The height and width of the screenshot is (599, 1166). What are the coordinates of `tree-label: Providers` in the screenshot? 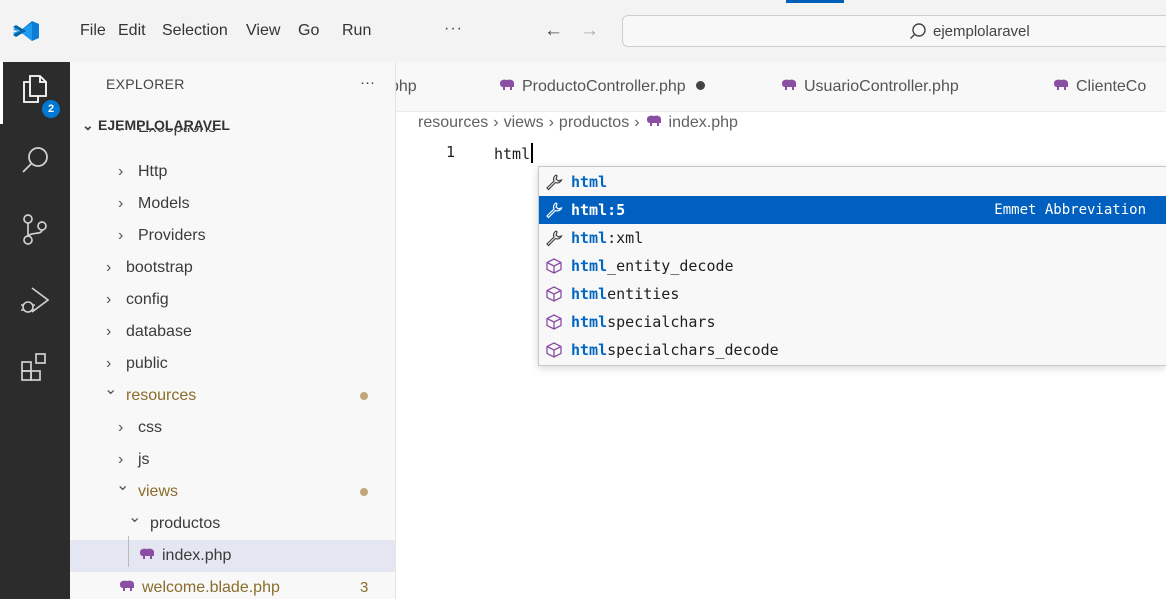 It's located at (172, 235).